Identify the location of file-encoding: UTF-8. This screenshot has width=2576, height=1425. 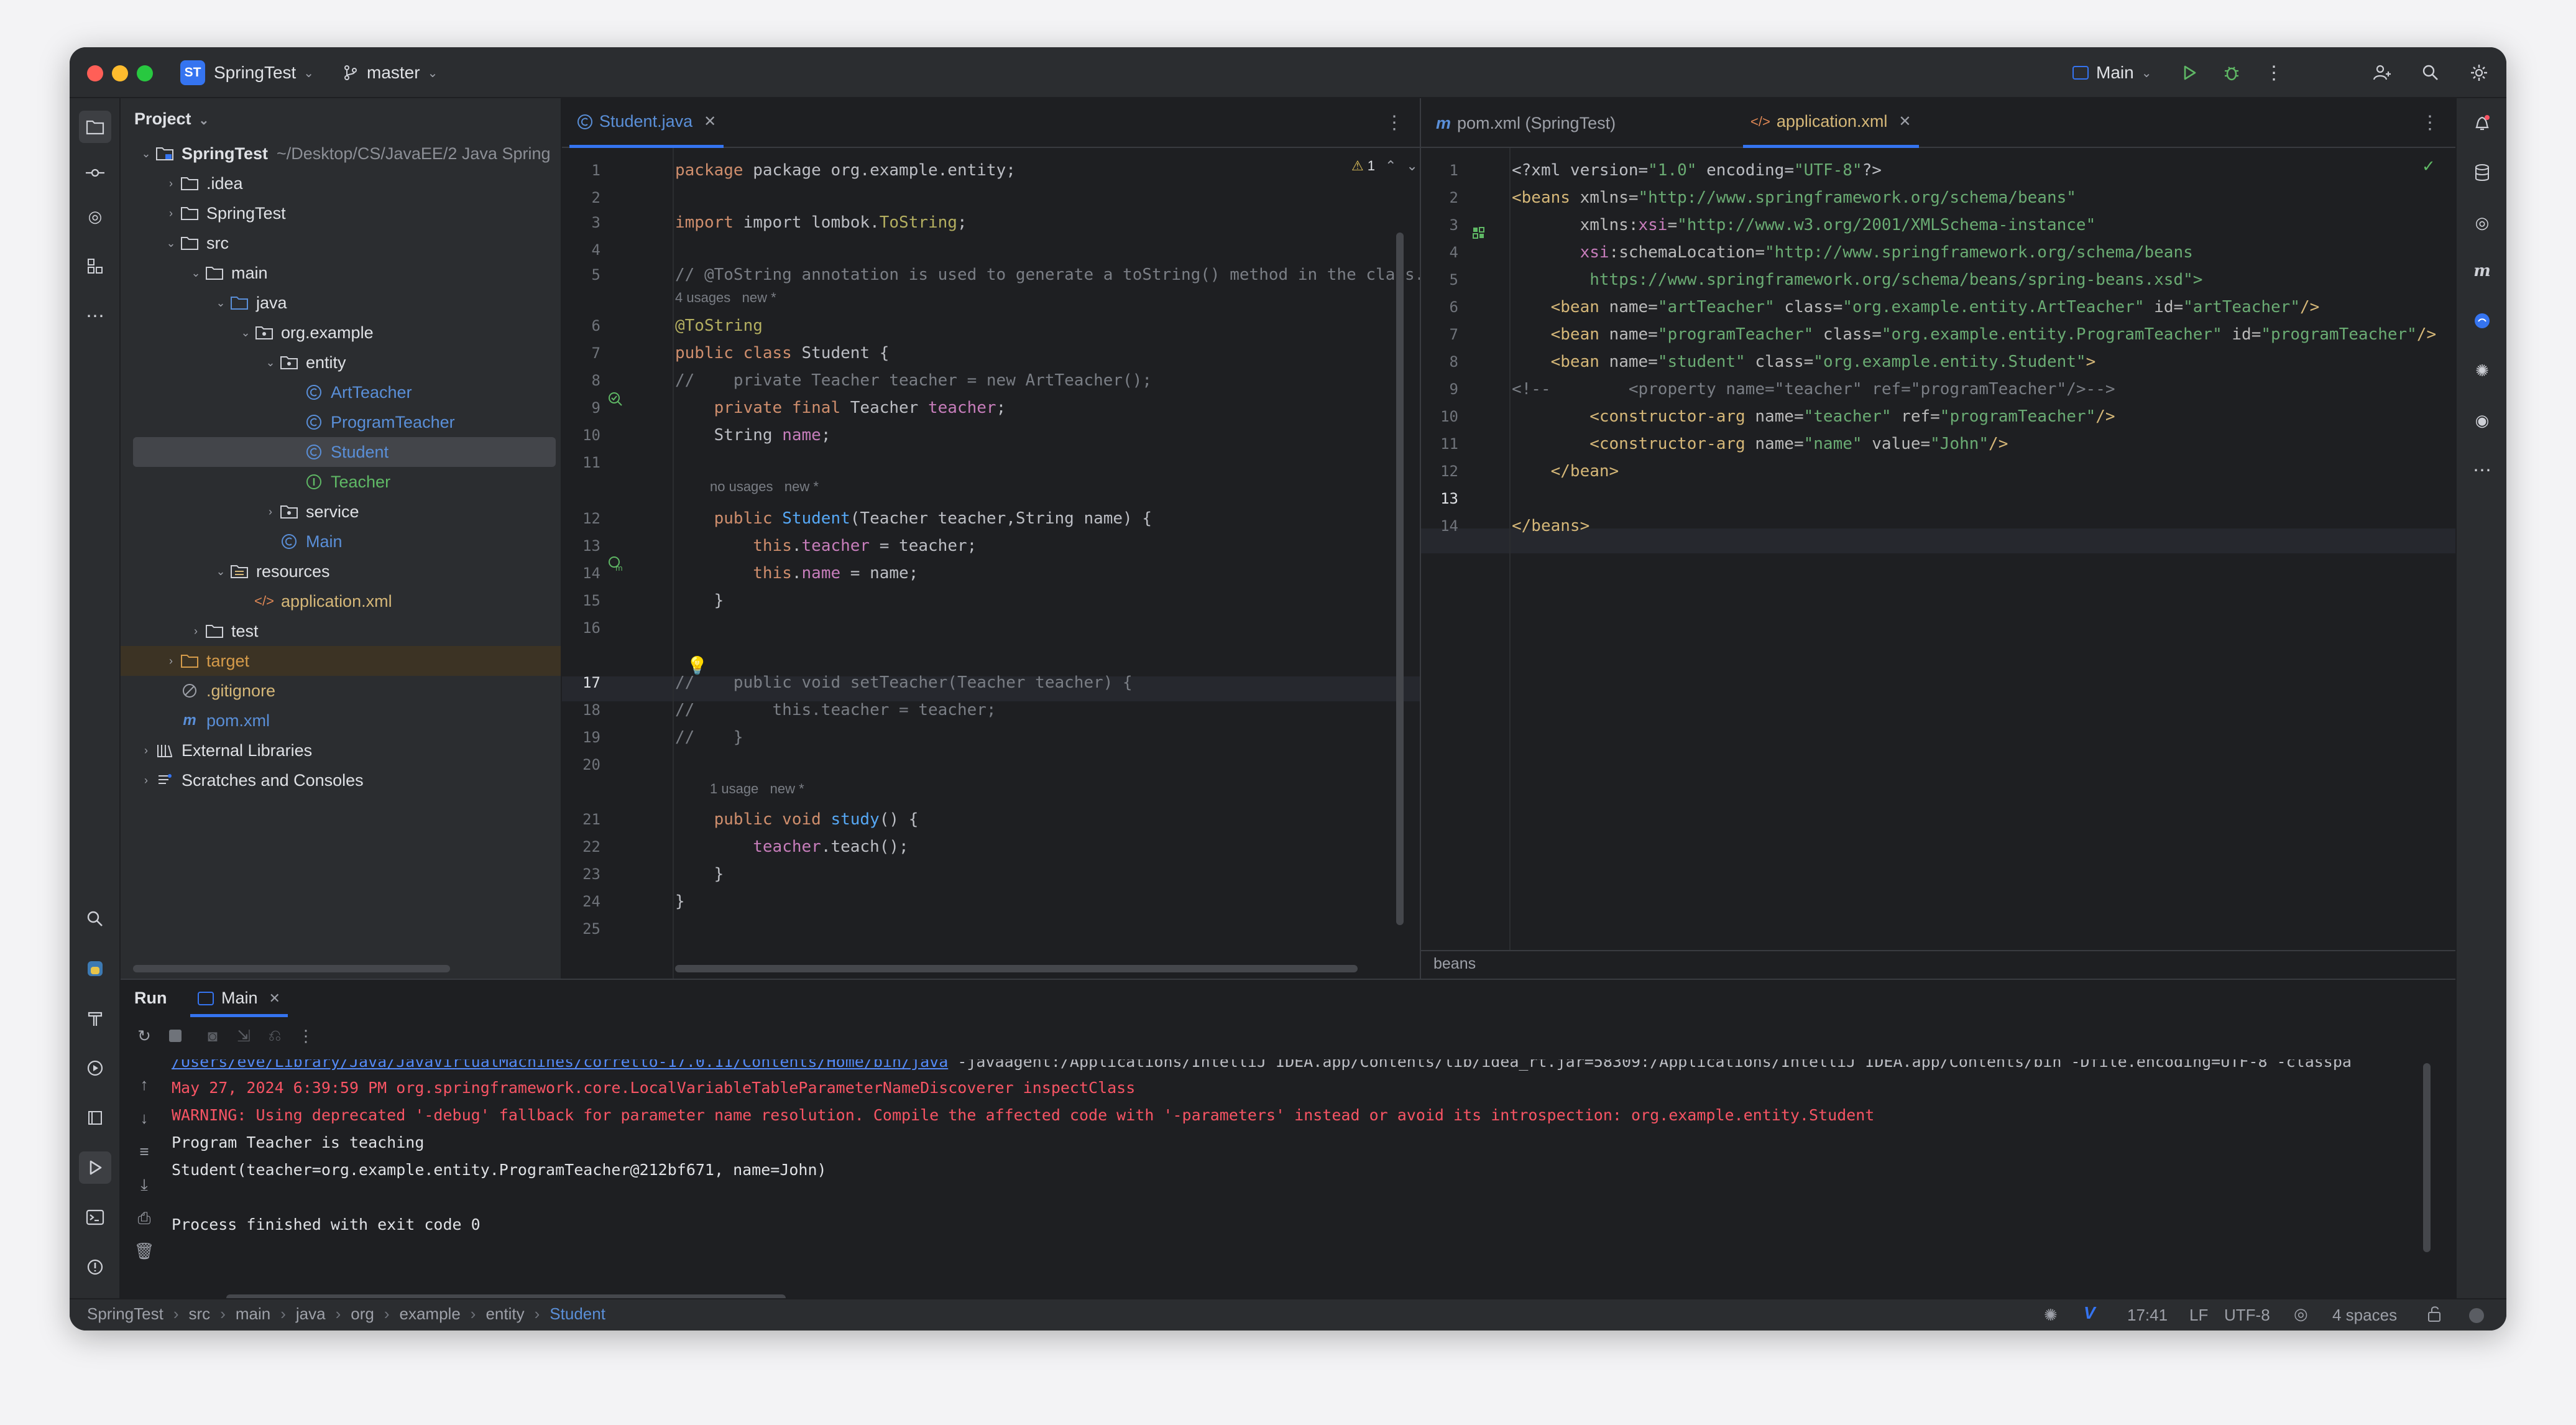
(2247, 1316).